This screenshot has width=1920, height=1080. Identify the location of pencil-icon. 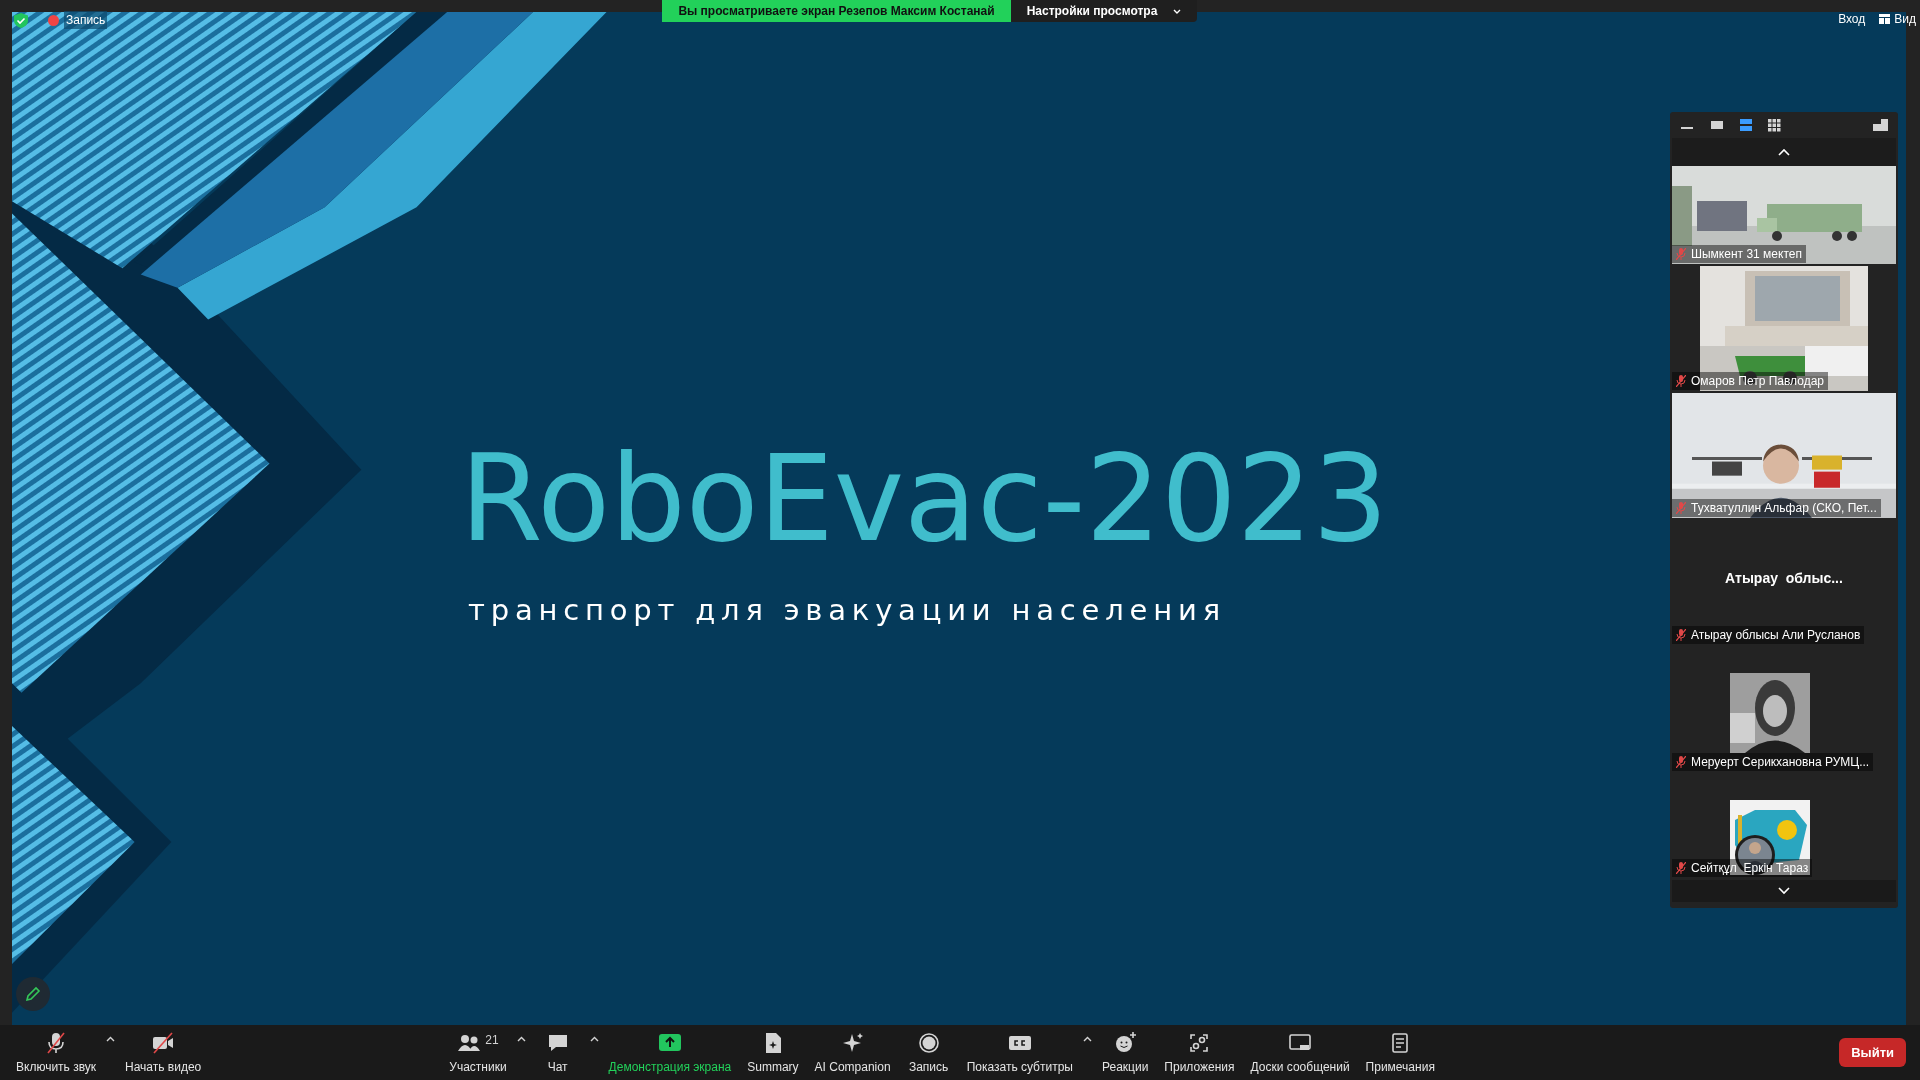
(33, 994).